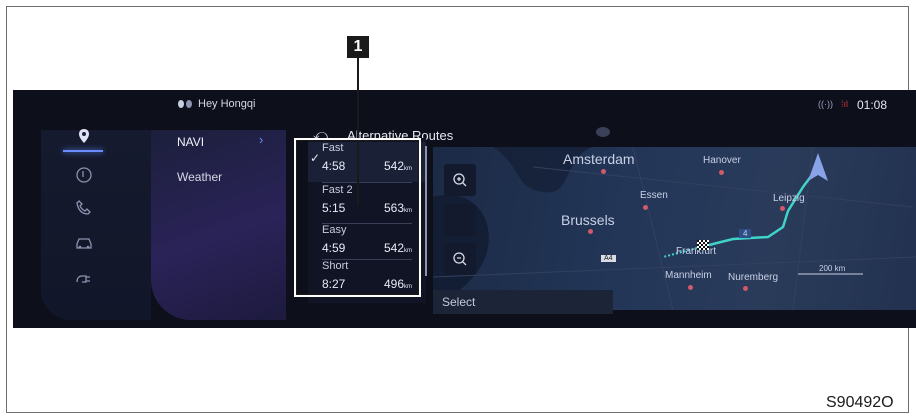 This screenshot has height=419, width=916. I want to click on signal-icon: ⁞ıl, so click(845, 104).